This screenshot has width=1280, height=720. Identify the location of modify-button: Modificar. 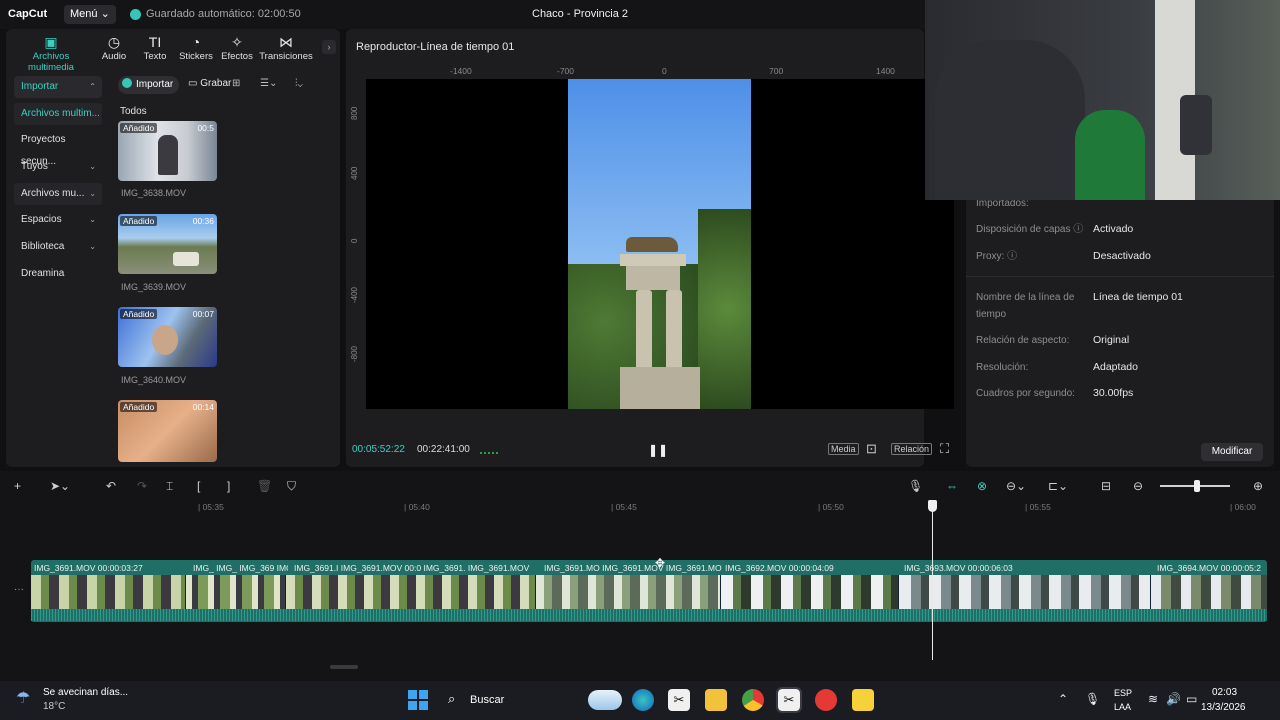
(1232, 452).